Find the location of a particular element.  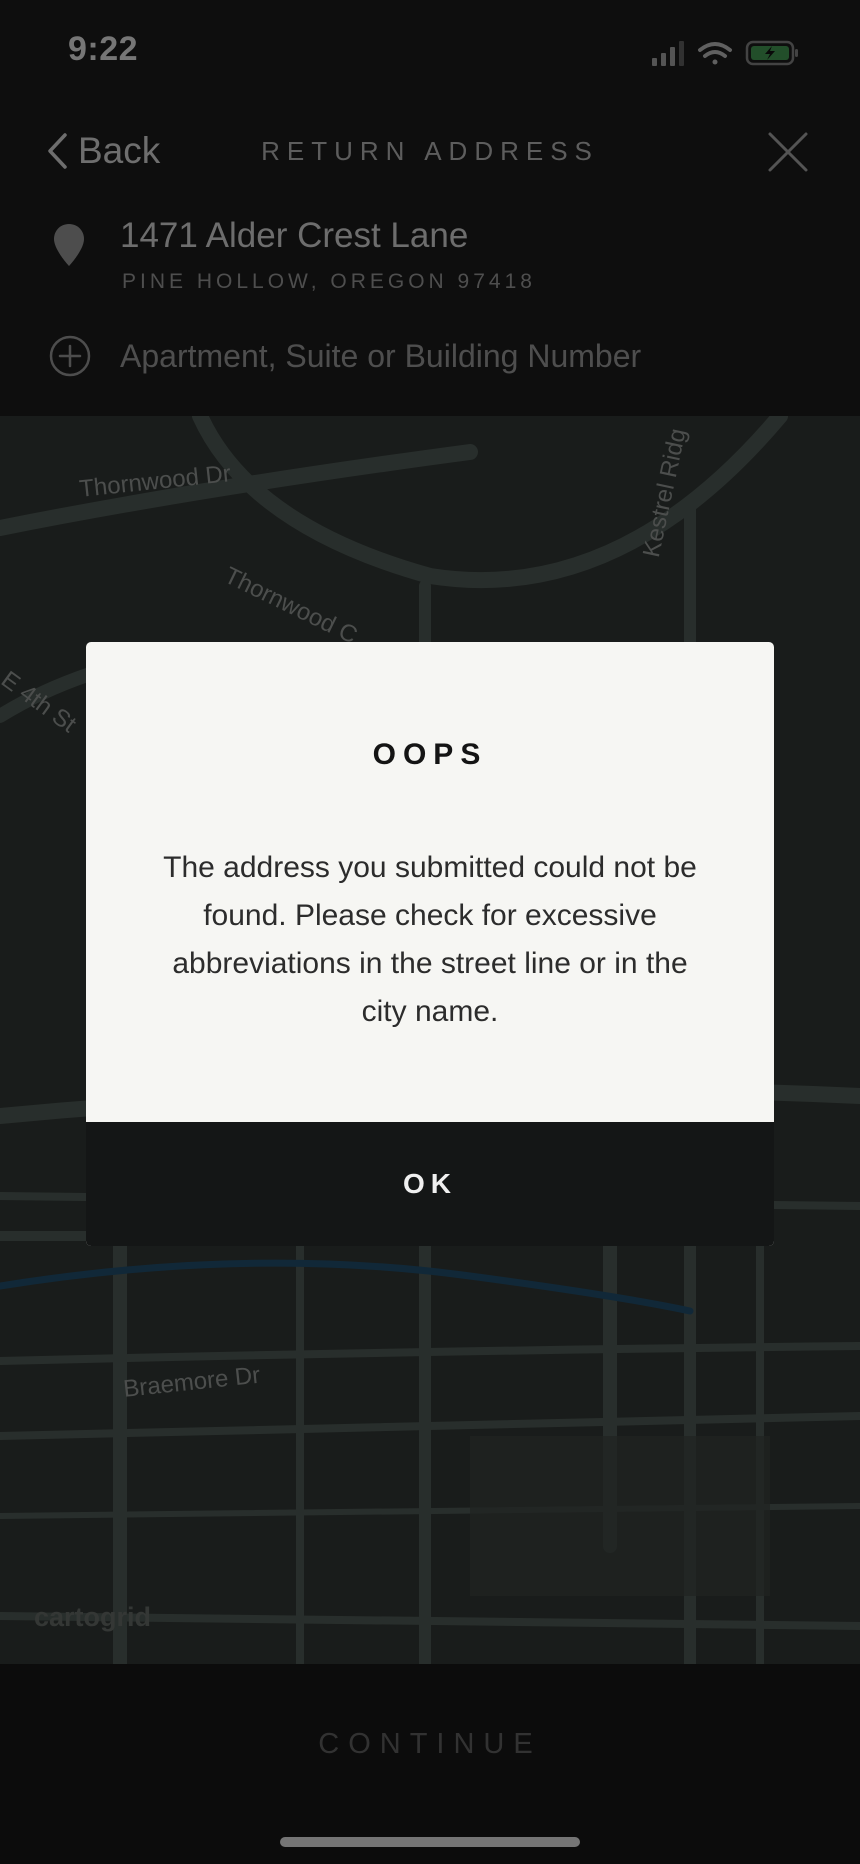

dialog-title: OOPS is located at coordinates (430, 754).